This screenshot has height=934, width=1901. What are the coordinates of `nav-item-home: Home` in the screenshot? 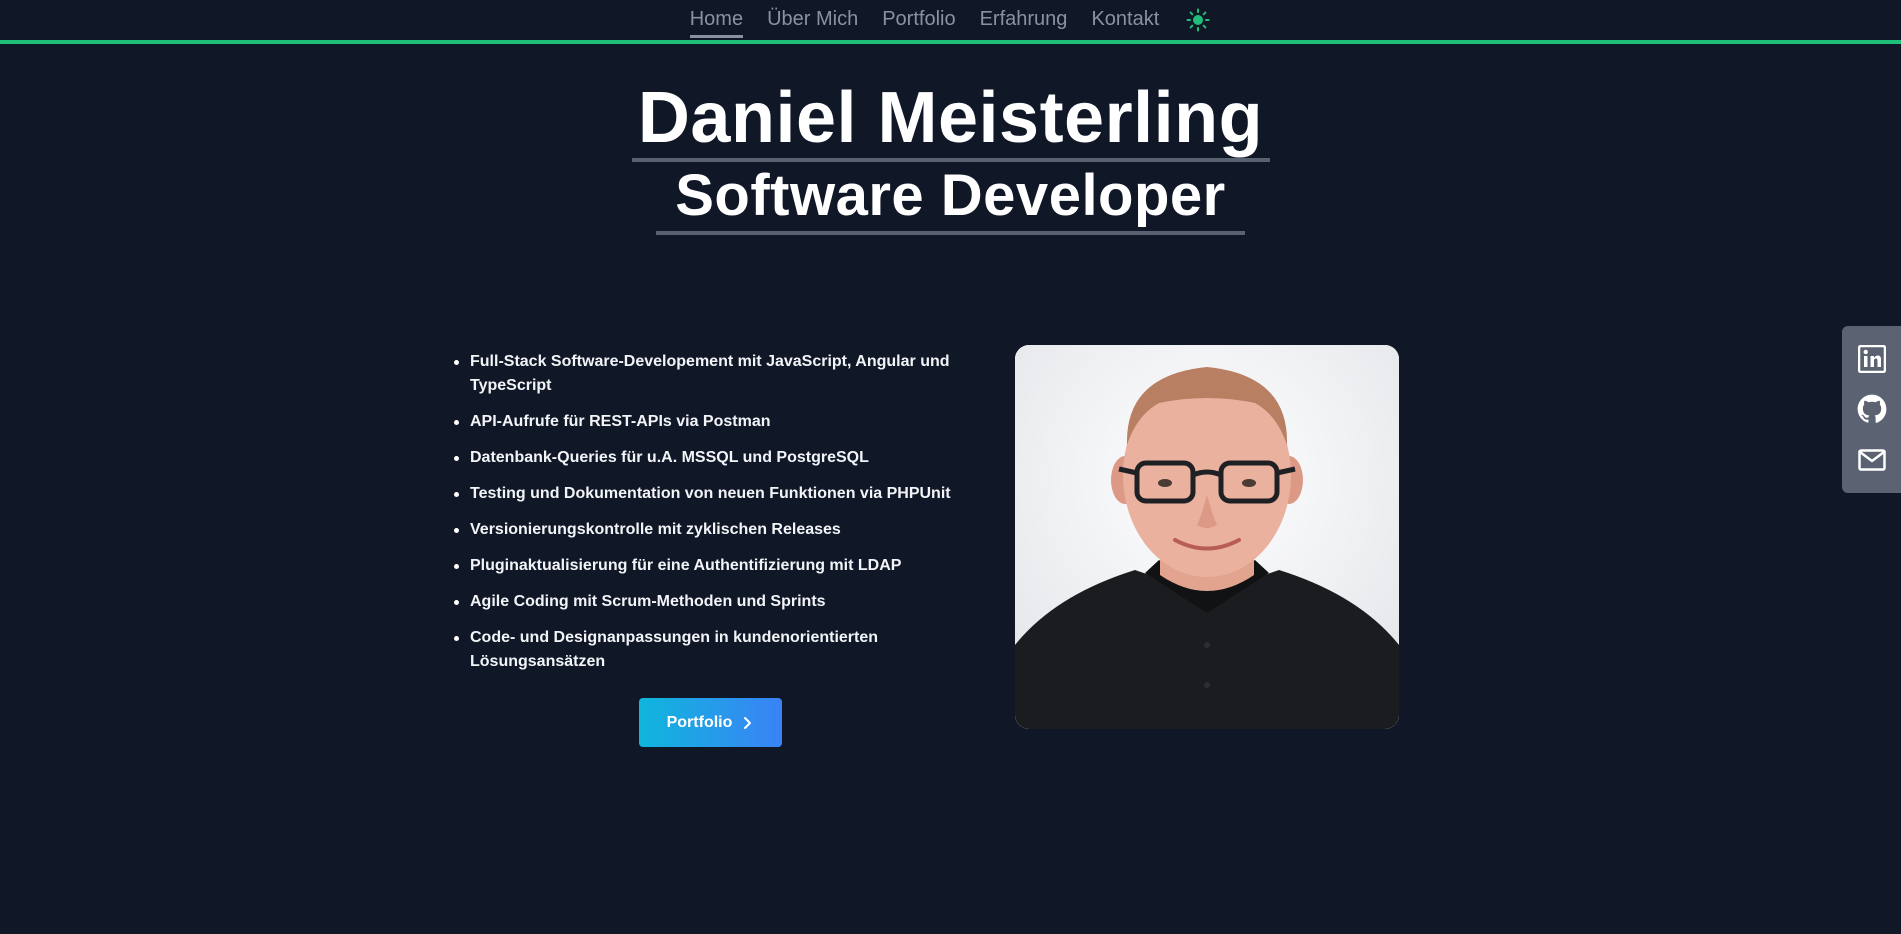 It's located at (716, 22).